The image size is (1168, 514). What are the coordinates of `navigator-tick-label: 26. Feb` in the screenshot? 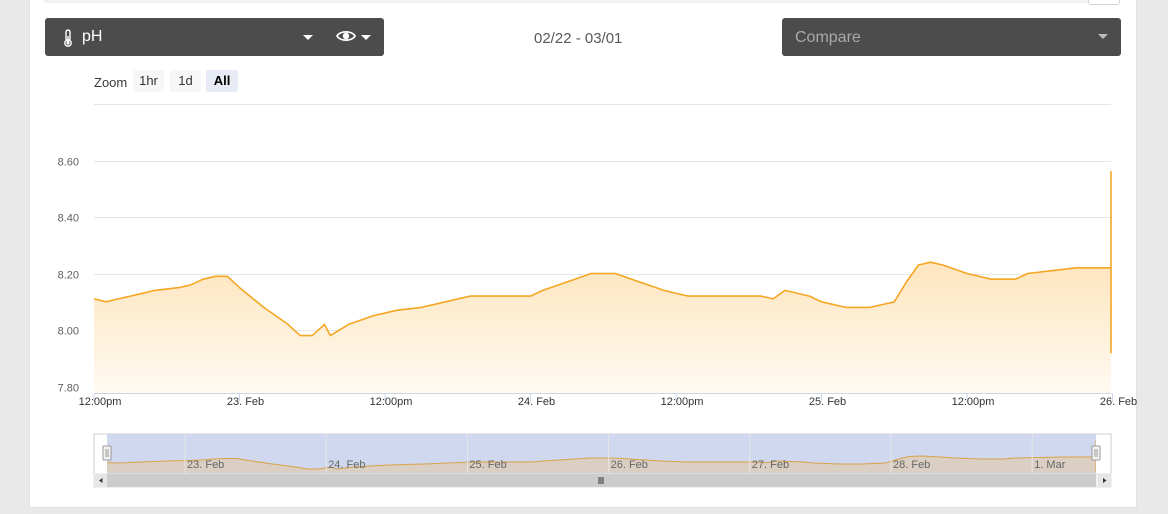 It's located at (629, 465).